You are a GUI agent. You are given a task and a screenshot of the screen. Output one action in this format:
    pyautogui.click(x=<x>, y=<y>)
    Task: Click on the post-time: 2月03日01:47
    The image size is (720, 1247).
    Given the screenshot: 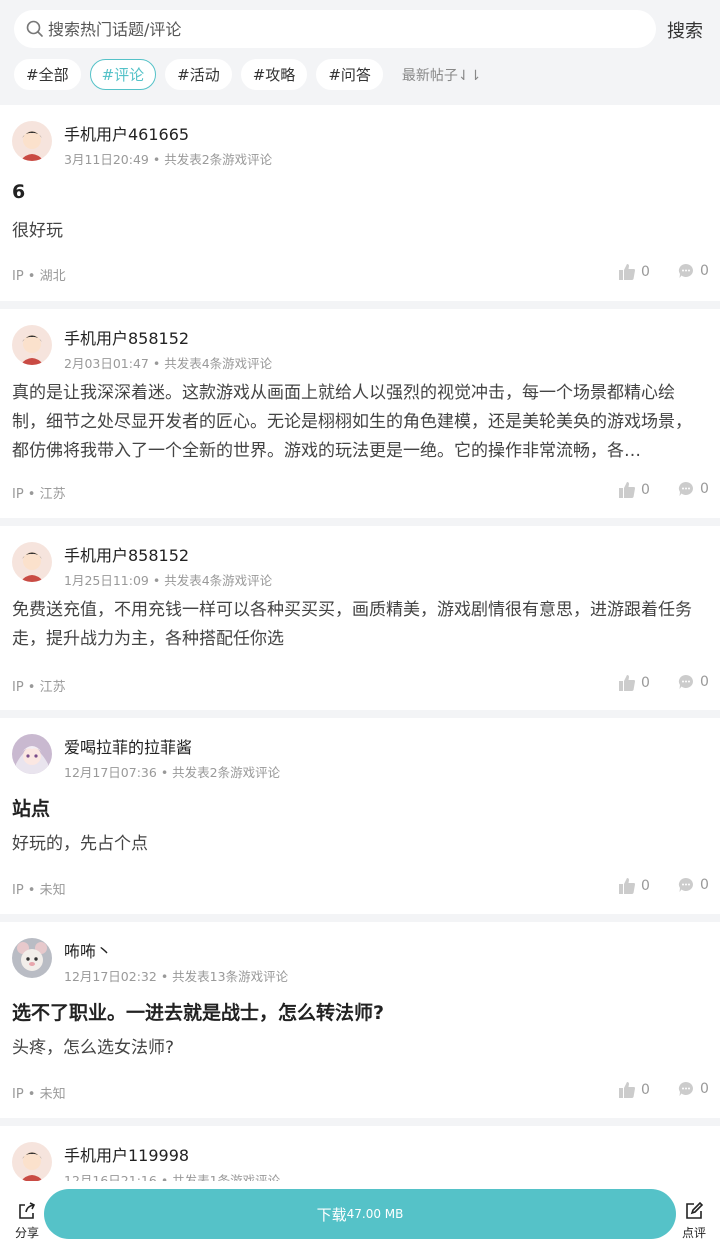 What is the action you would take?
    pyautogui.click(x=106, y=363)
    